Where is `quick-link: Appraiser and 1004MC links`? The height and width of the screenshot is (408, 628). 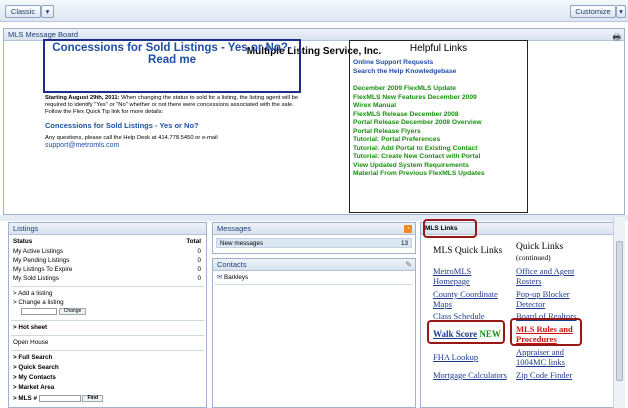 quick-link: Appraiser and 1004MC links is located at coordinates (556, 357).